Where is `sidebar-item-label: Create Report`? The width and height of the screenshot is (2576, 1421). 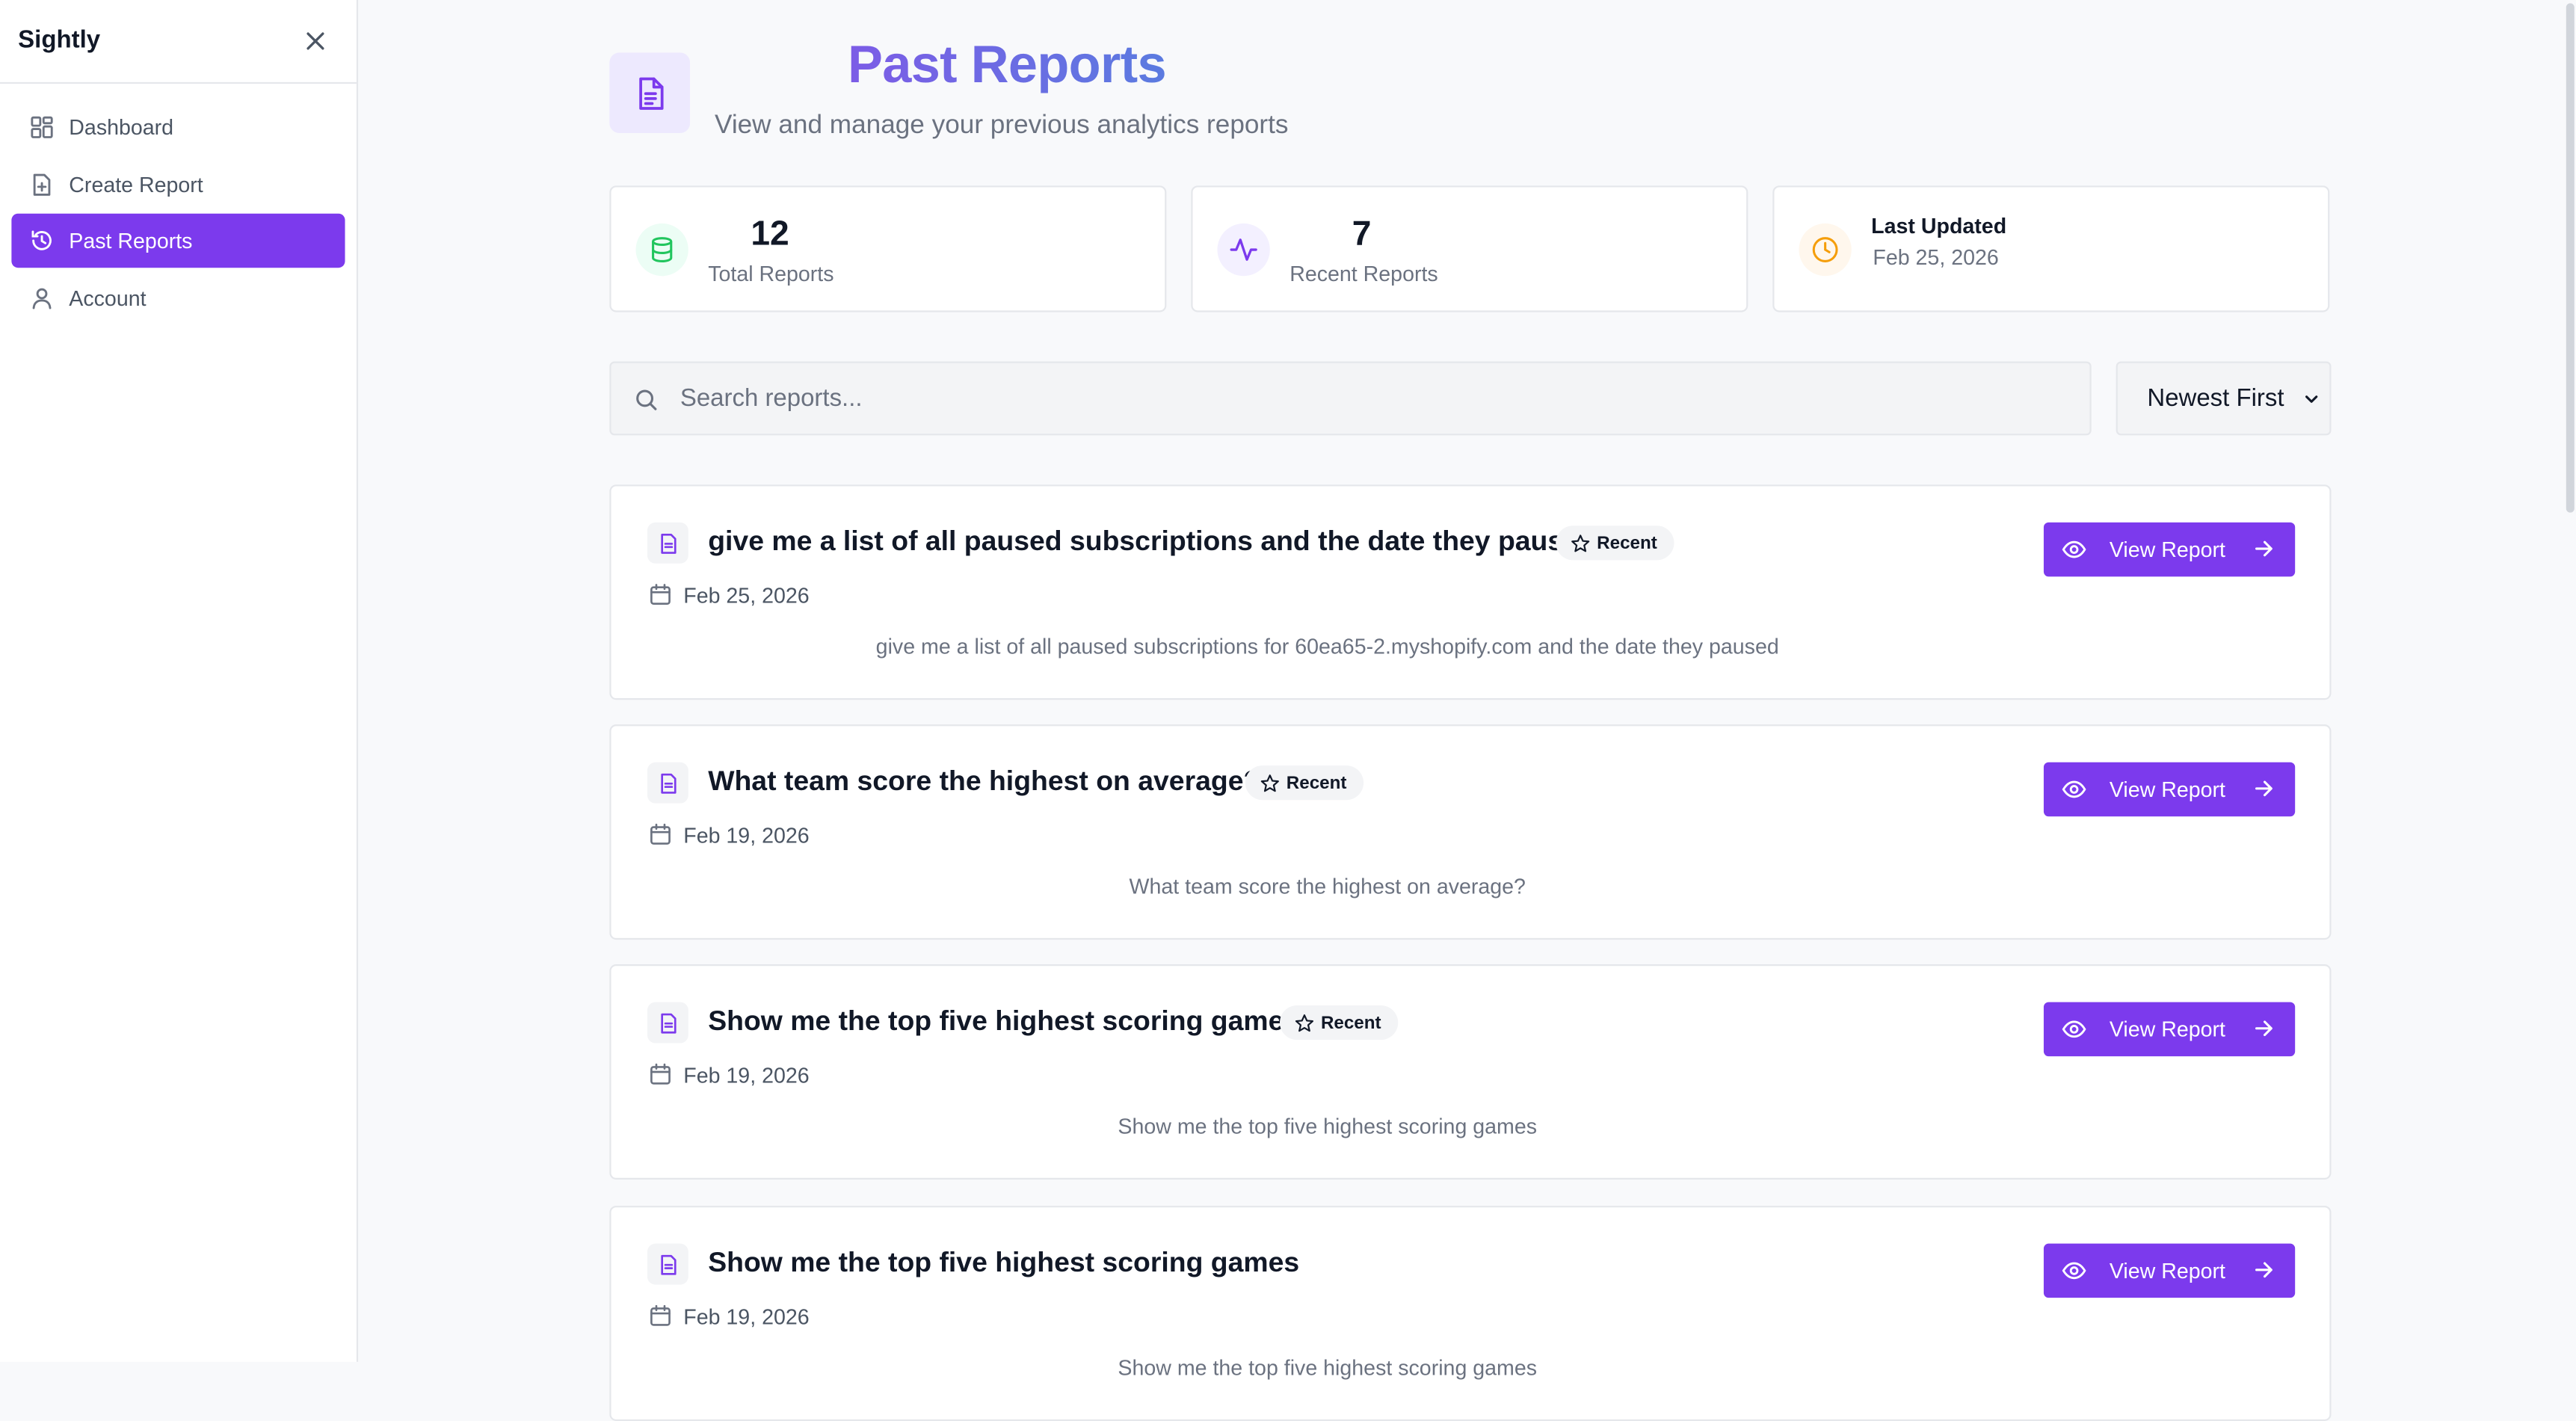
sidebar-item-label: Create Report is located at coordinates (136, 184).